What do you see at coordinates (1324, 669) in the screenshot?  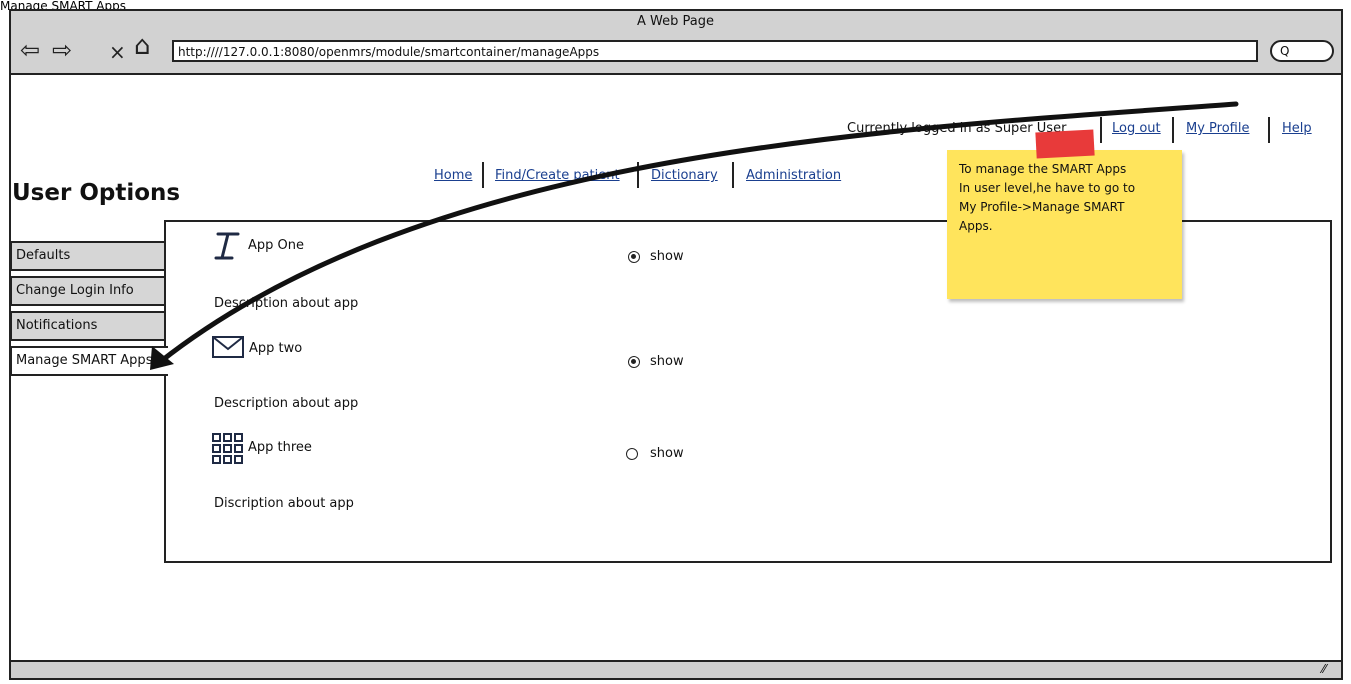 I see `resize-grip-icon: ⁄⁄` at bounding box center [1324, 669].